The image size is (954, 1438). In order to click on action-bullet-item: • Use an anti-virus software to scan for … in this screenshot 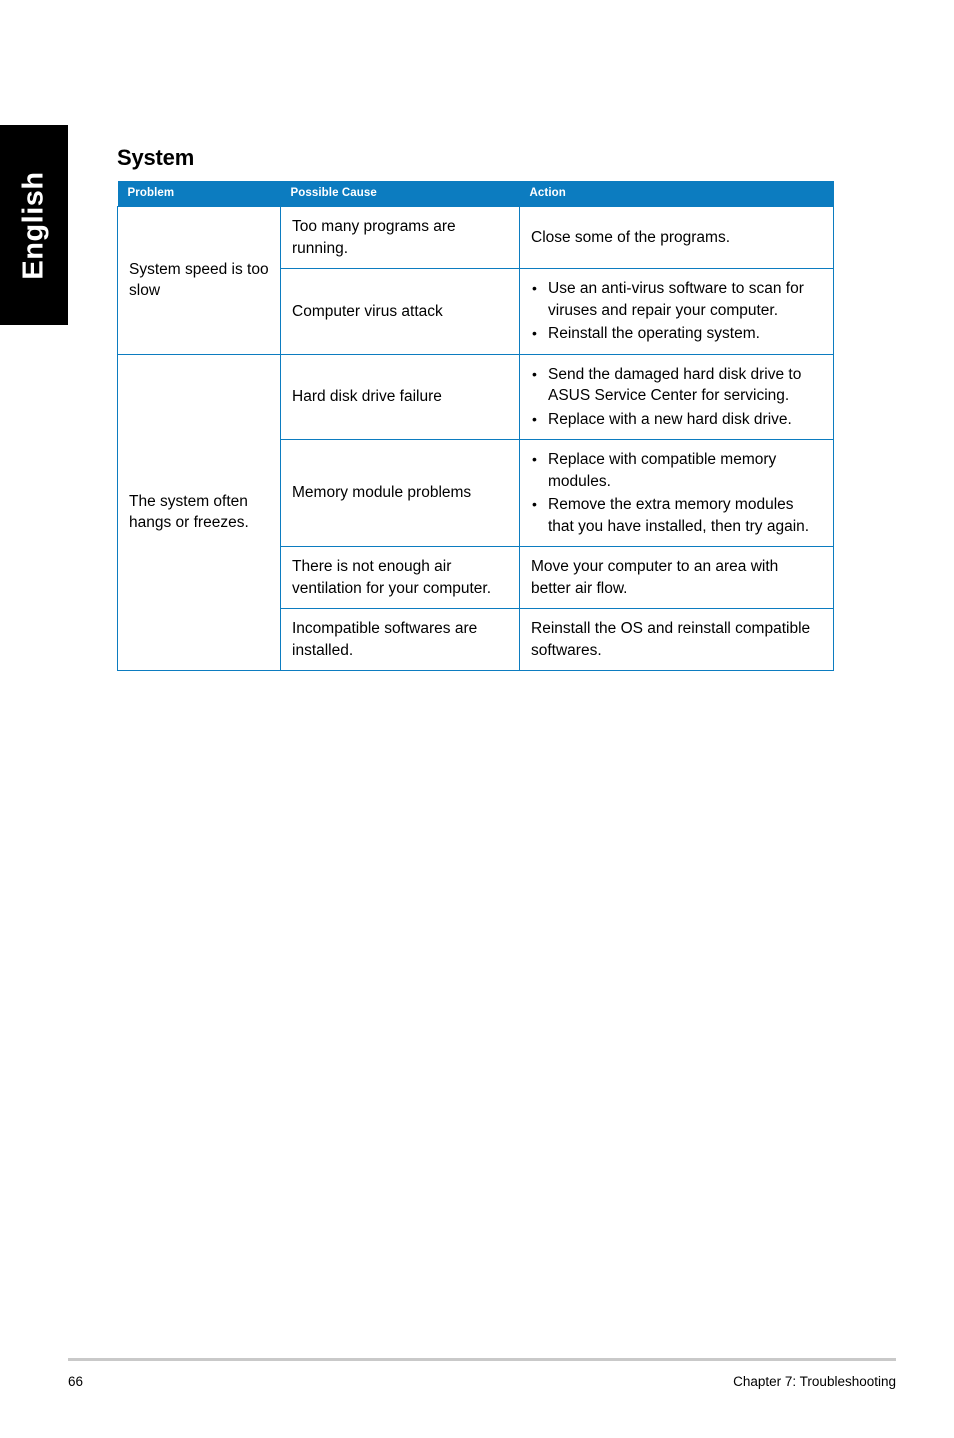, I will do `click(676, 299)`.